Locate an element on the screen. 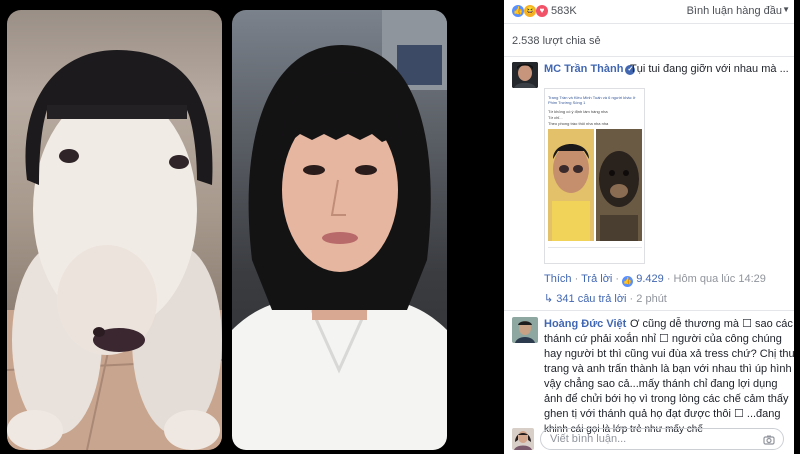 This screenshot has height=454, width=800. image-post-photos is located at coordinates (595, 185).